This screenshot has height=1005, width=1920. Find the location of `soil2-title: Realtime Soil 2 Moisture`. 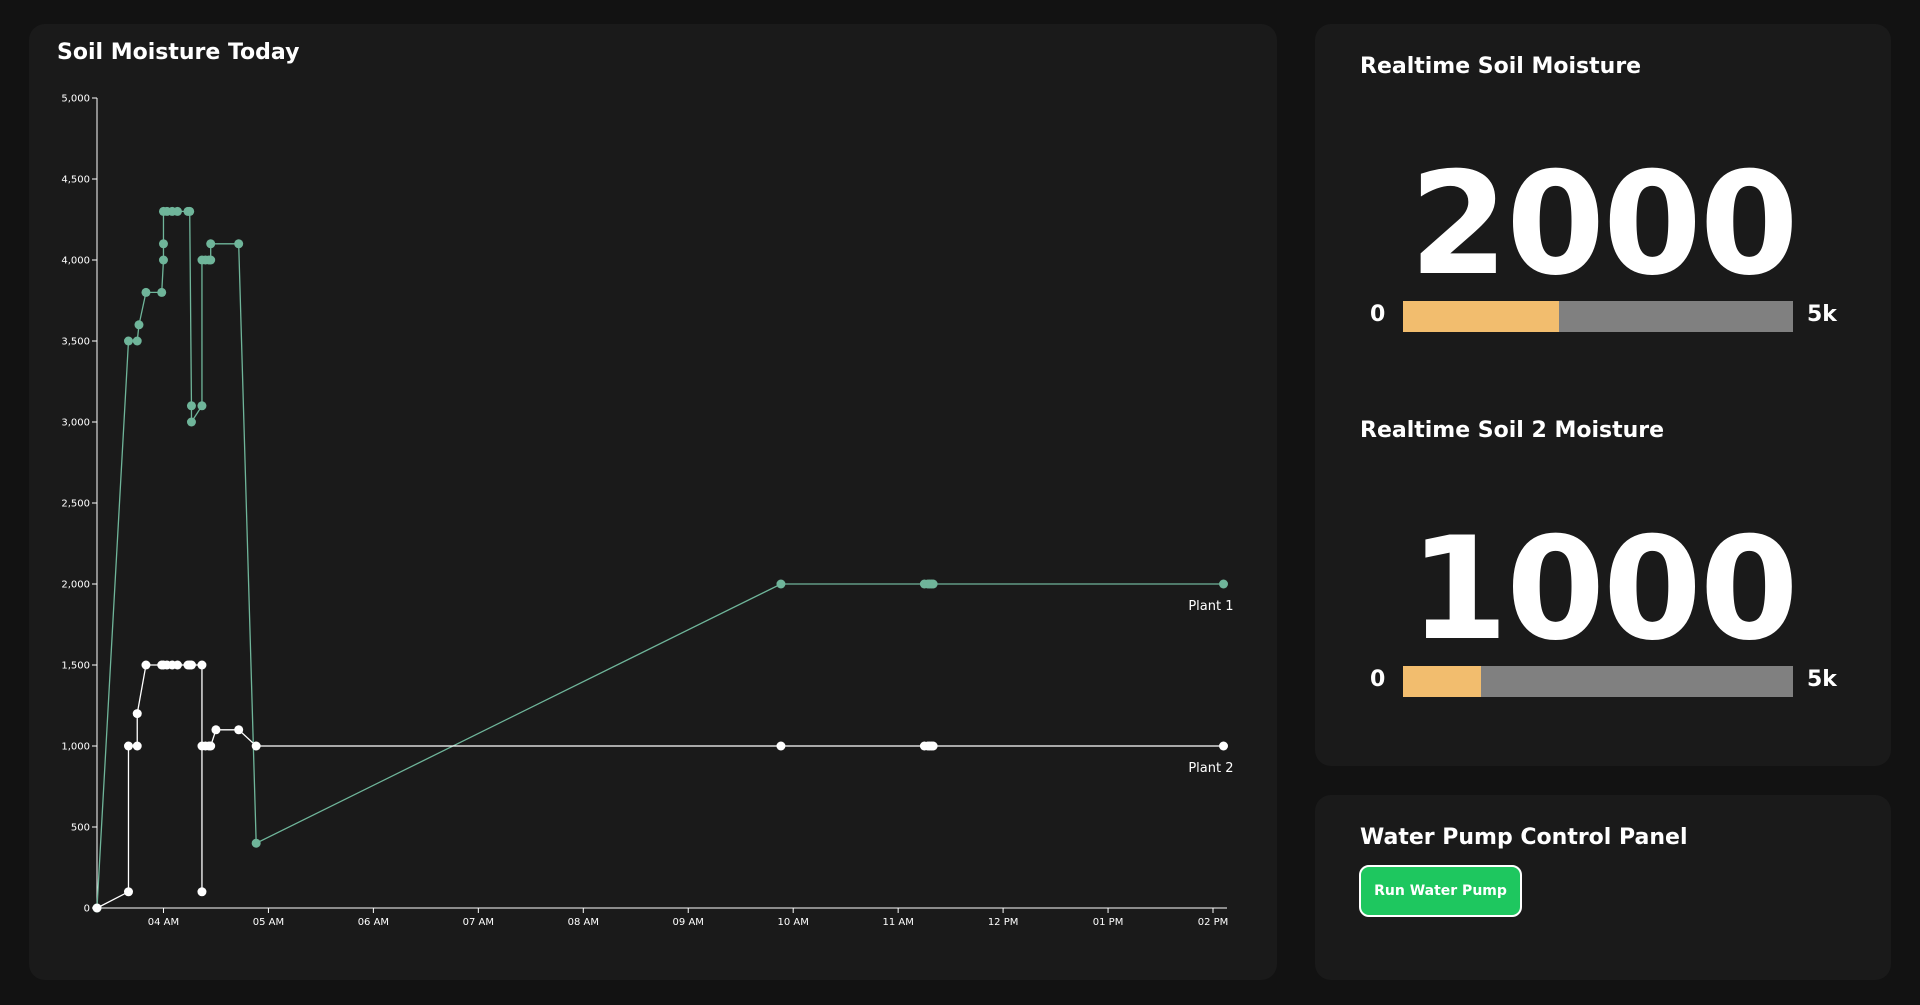

soil2-title: Realtime Soil 2 Moisture is located at coordinates (1512, 430).